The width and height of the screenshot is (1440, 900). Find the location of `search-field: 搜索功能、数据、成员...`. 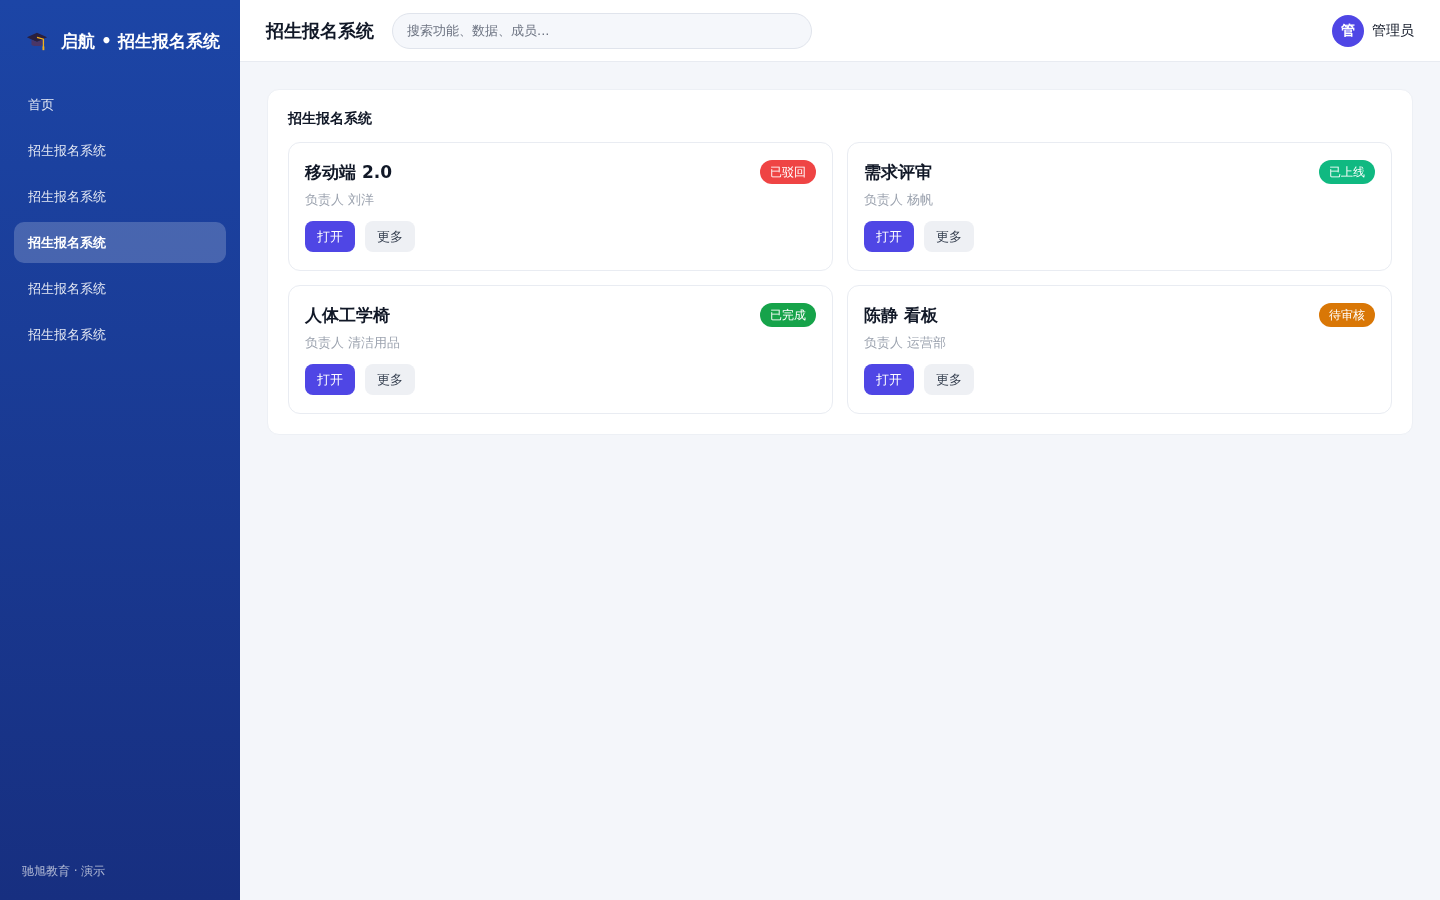

search-field: 搜索功能、数据、成员... is located at coordinates (602, 30).